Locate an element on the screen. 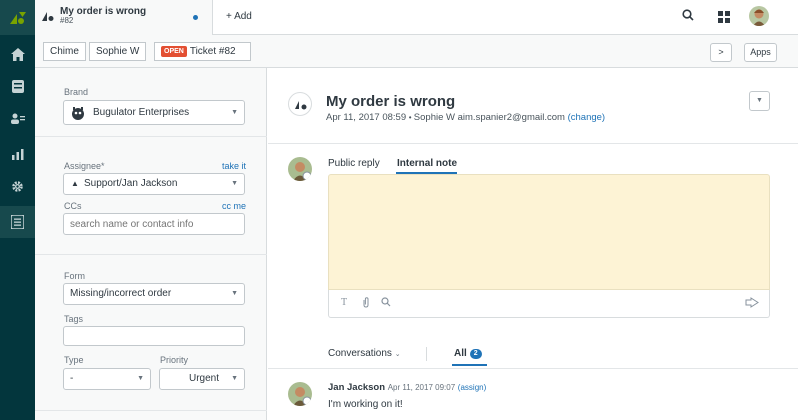  form-value: Missing/incorrect order is located at coordinates (121, 293).